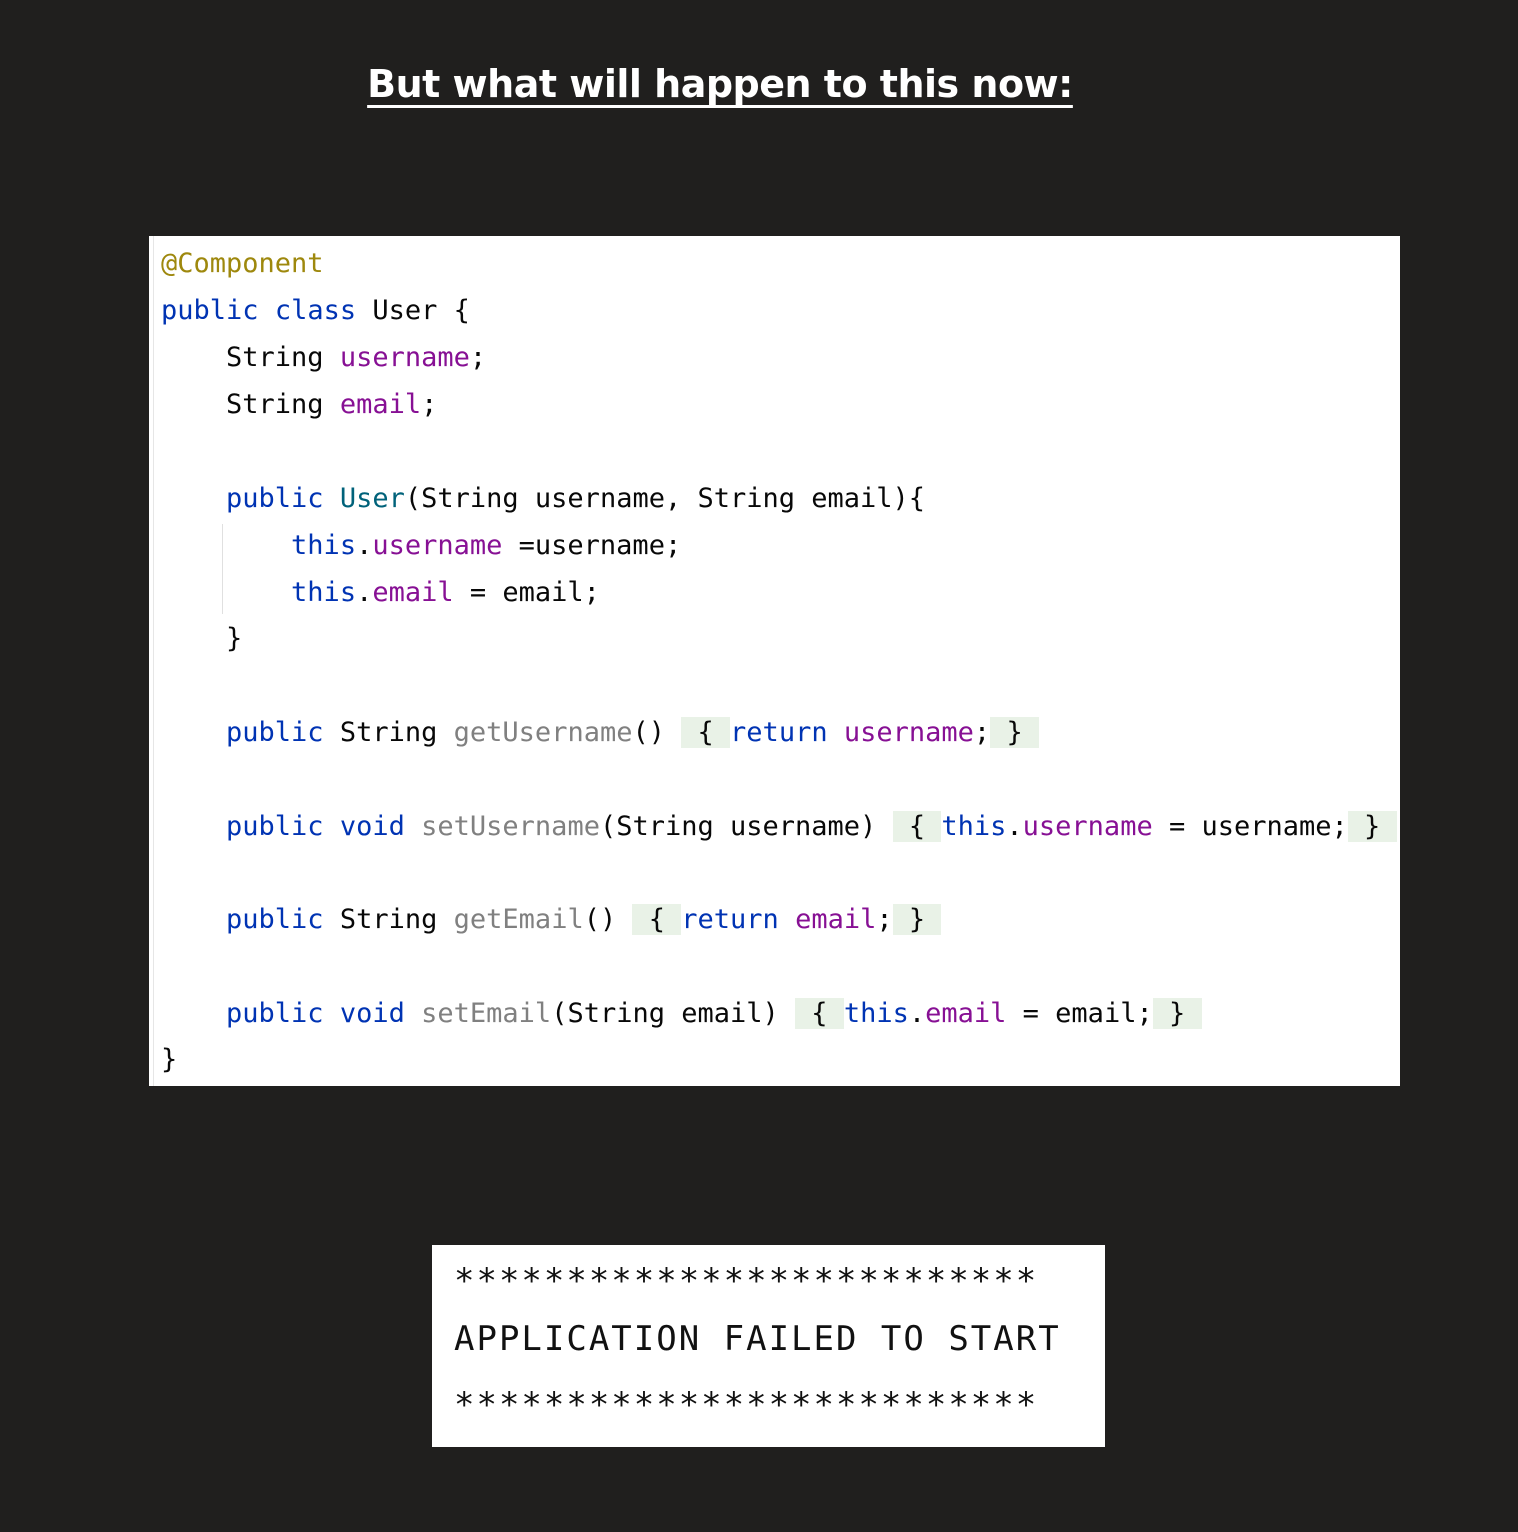 The height and width of the screenshot is (1532, 1518). I want to click on code-line-field-email: String email;, so click(299, 405).